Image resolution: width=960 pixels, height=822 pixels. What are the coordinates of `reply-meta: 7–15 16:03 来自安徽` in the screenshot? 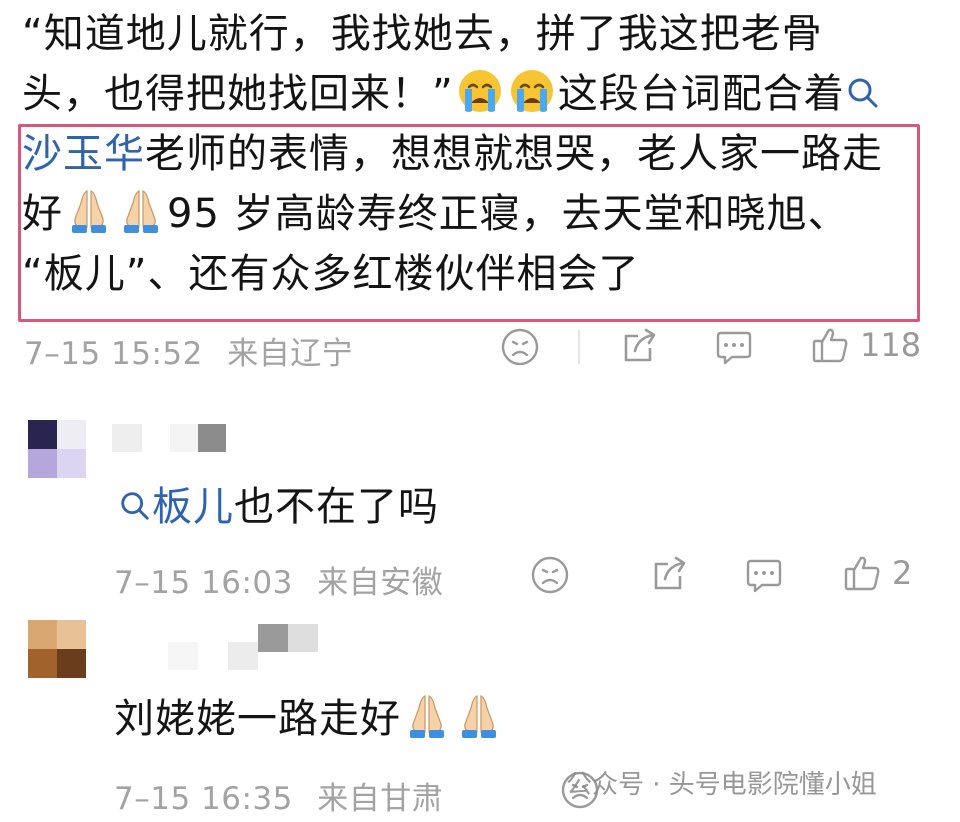 It's located at (278, 579).